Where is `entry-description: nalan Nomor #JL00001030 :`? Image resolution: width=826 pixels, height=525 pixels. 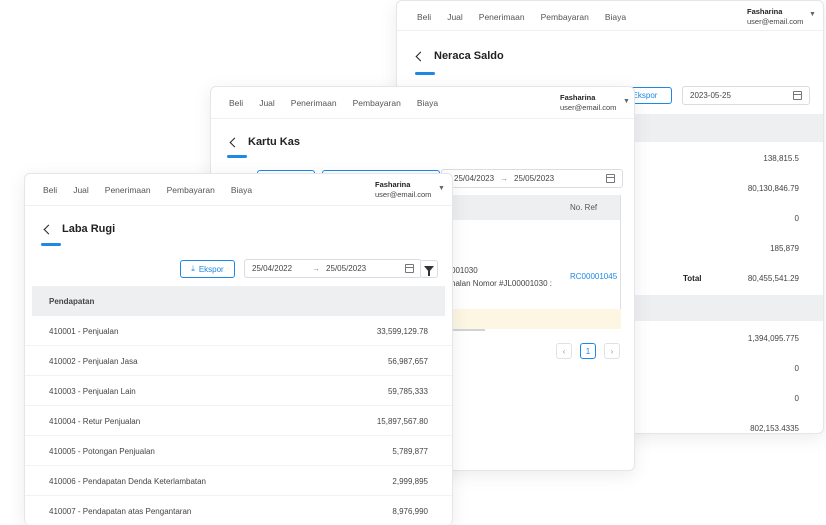
entry-description: nalan Nomor #JL00001030 : is located at coordinates (501, 283).